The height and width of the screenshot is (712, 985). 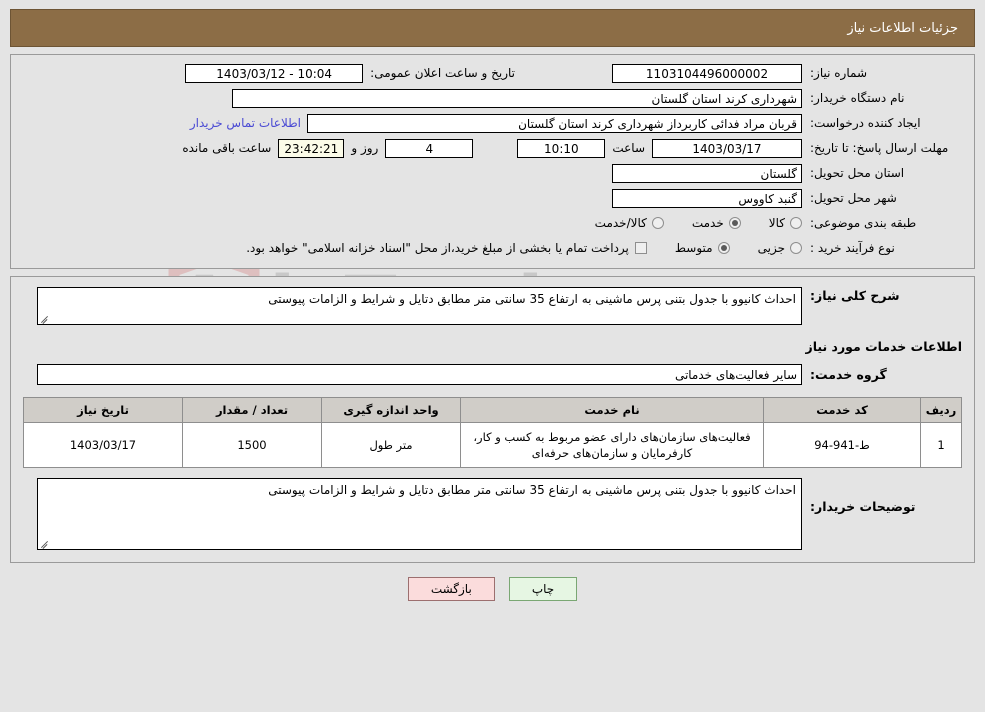 What do you see at coordinates (561, 148) in the screenshot?
I see `deadline-hour-field: 10:10` at bounding box center [561, 148].